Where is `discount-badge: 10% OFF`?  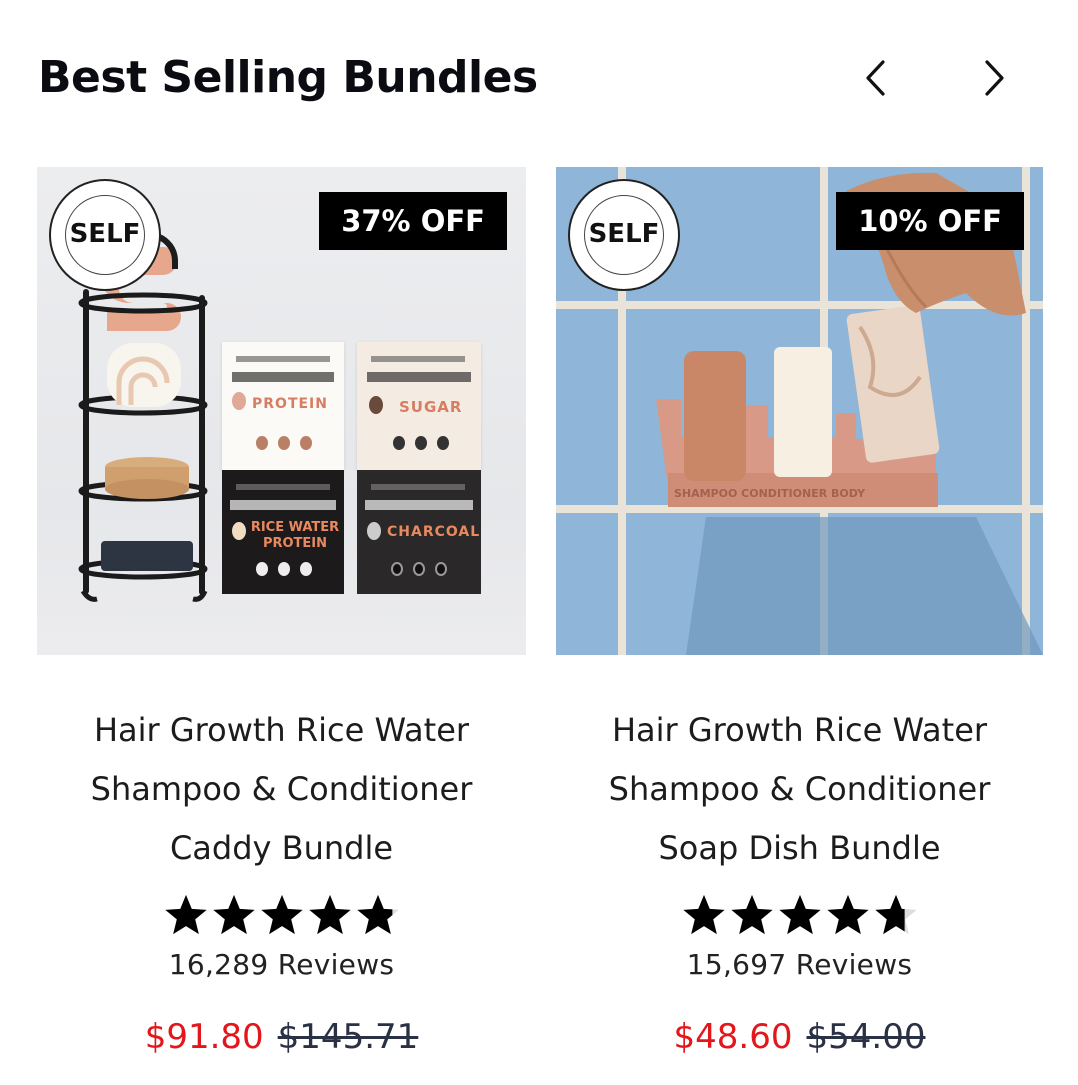
discount-badge: 10% OFF is located at coordinates (930, 221).